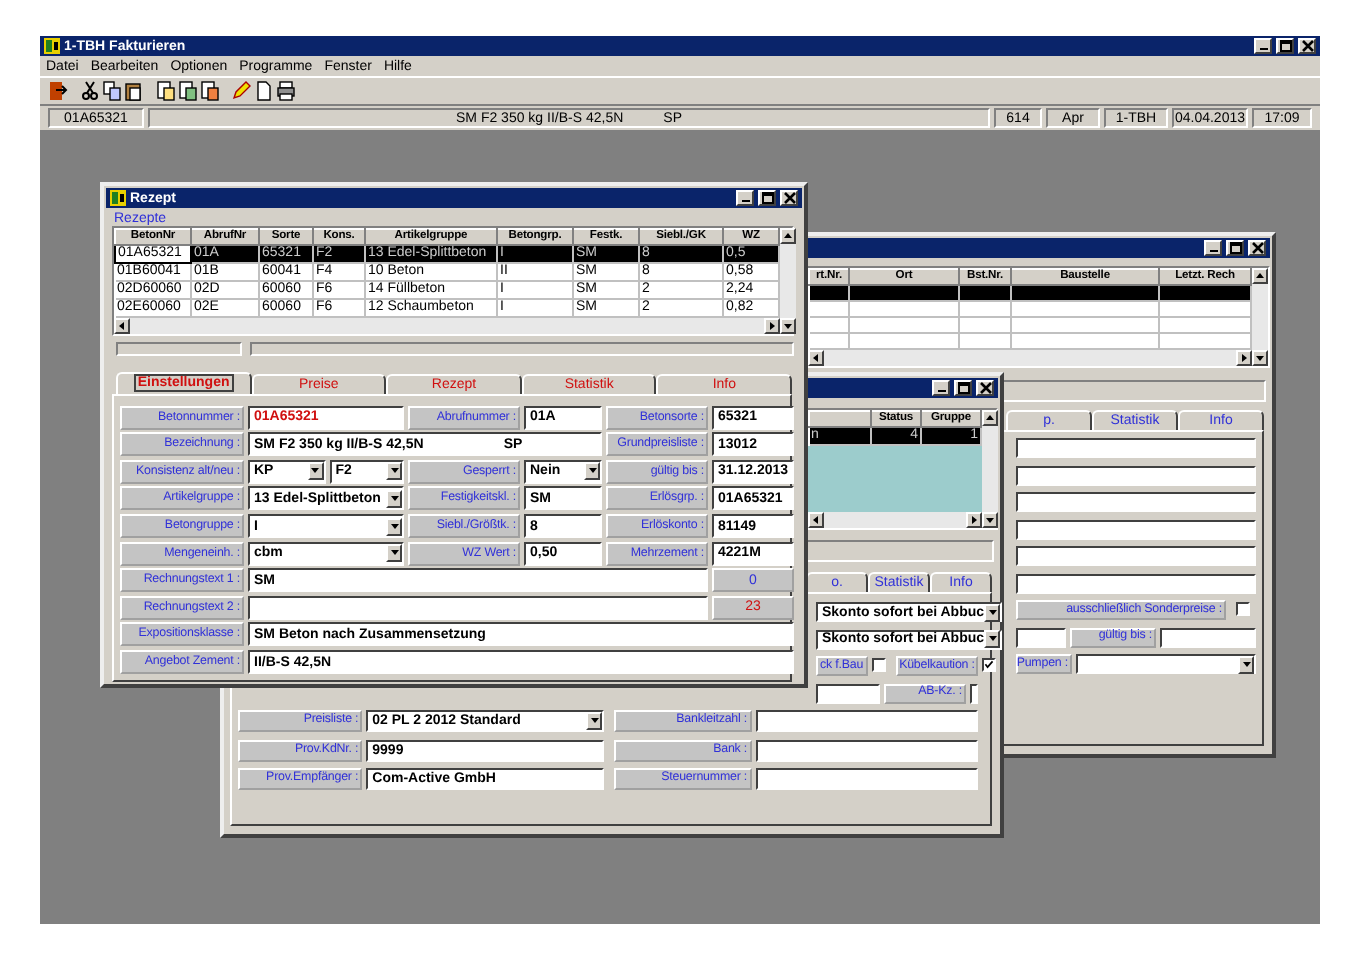  I want to click on table-row, so click(1030, 293).